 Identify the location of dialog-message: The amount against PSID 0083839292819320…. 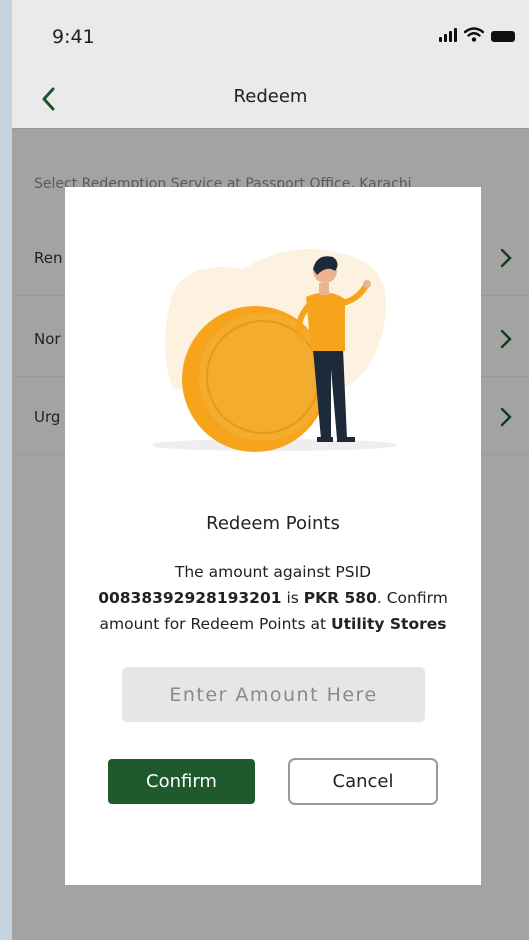
(273, 598).